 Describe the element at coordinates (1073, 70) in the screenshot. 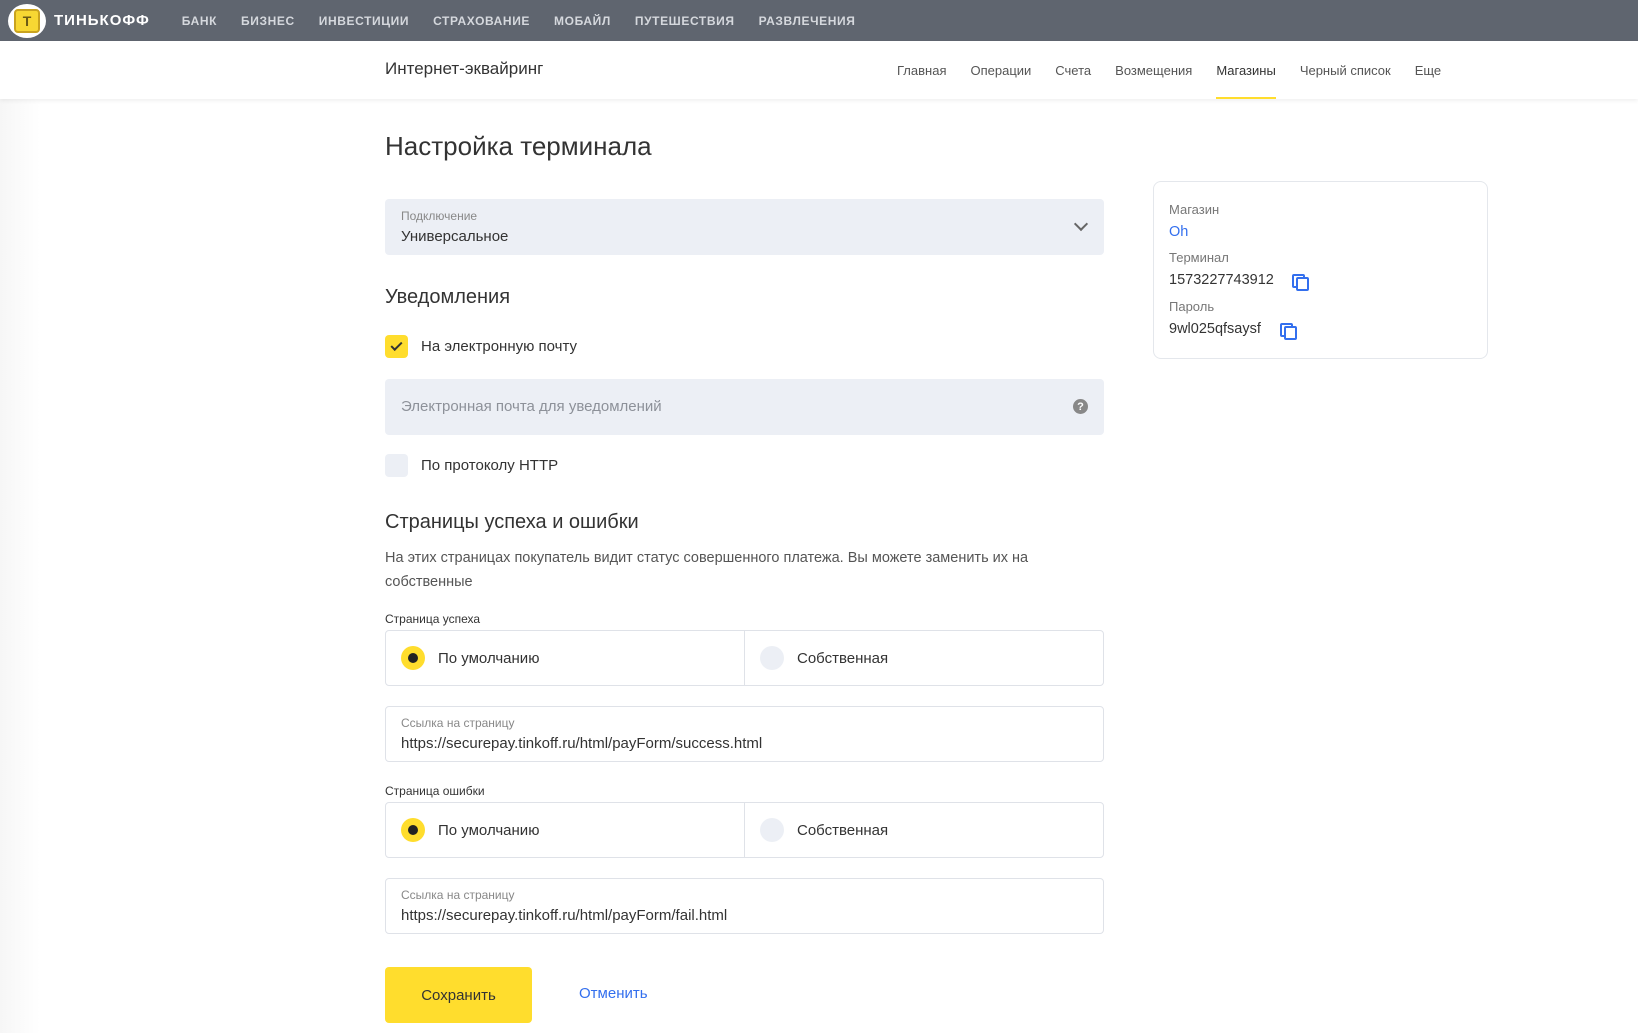

I see `tab-accounts: Счета` at that location.